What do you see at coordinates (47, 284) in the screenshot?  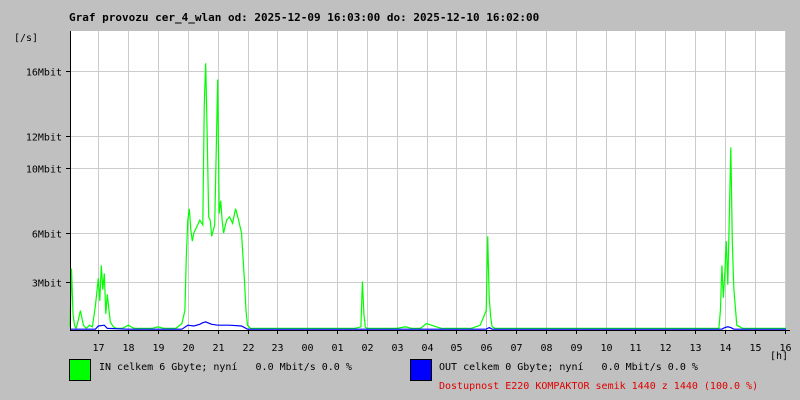 I see `y-tick-label: 3Mbit` at bounding box center [47, 284].